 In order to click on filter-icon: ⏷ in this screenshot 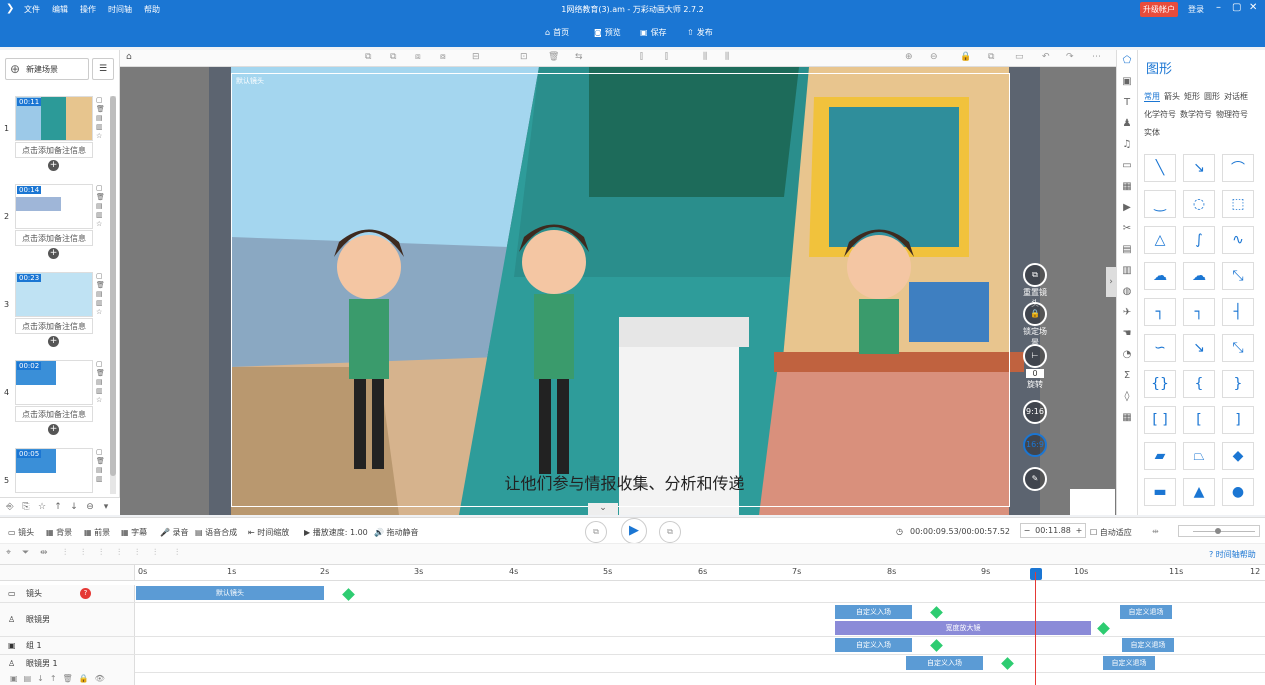, I will do `click(25, 553)`.